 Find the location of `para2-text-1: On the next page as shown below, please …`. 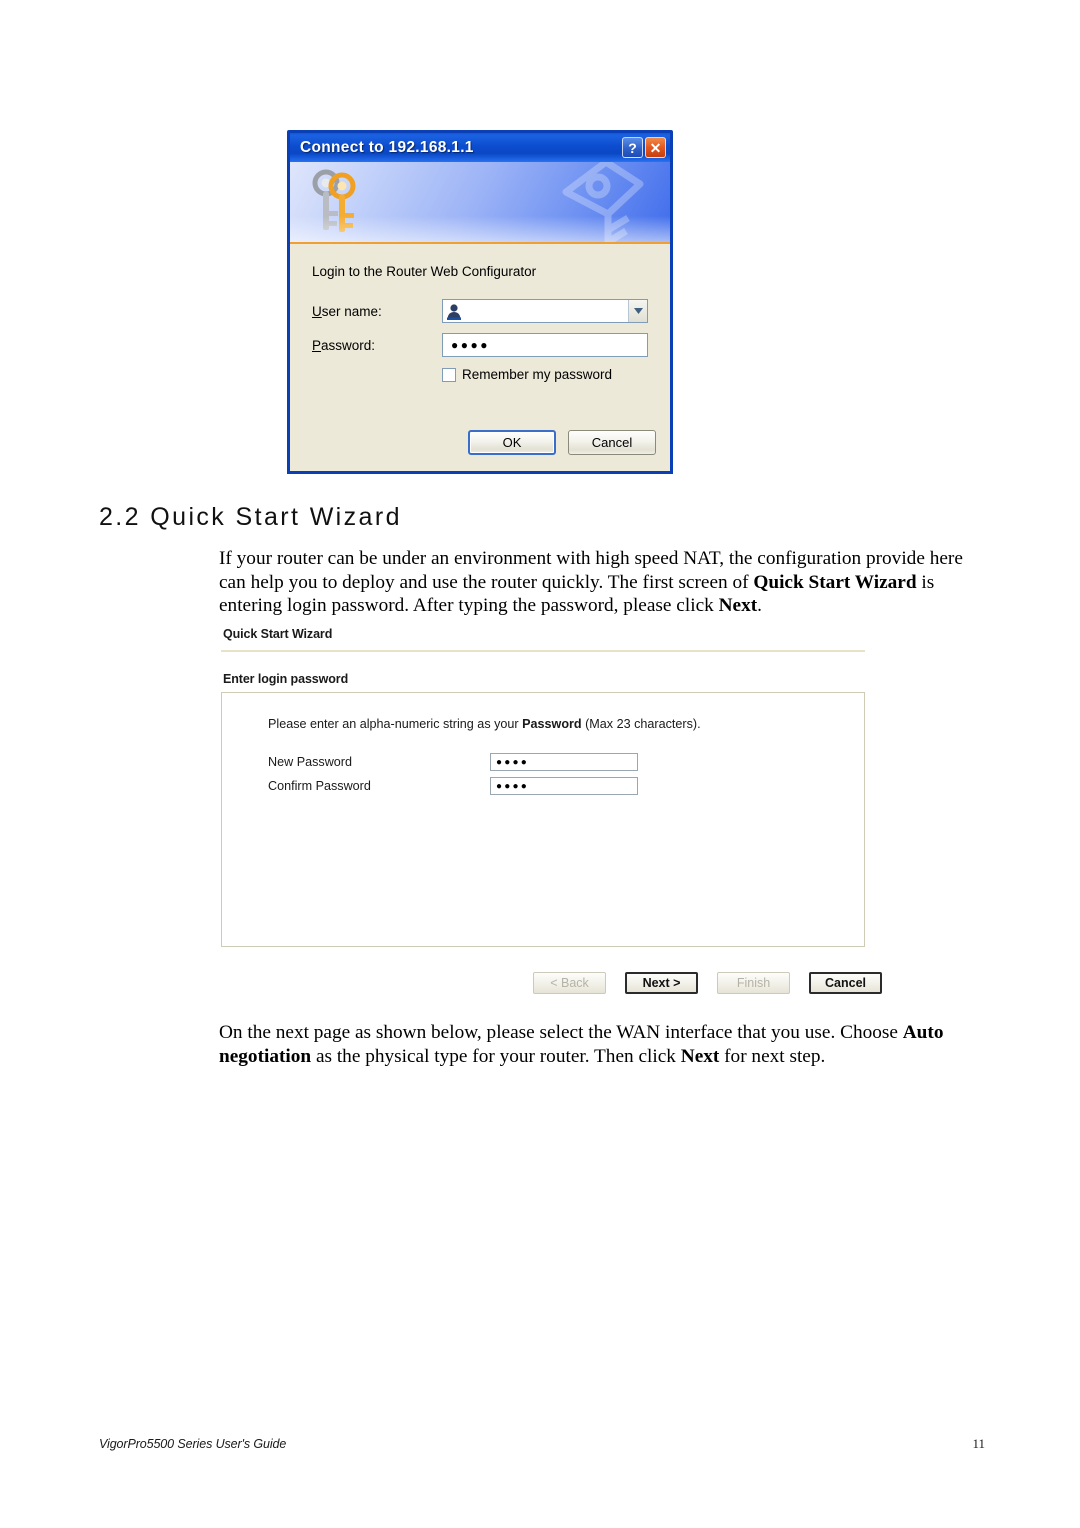

para2-text-1: On the next page as shown below, please … is located at coordinates (561, 1032).